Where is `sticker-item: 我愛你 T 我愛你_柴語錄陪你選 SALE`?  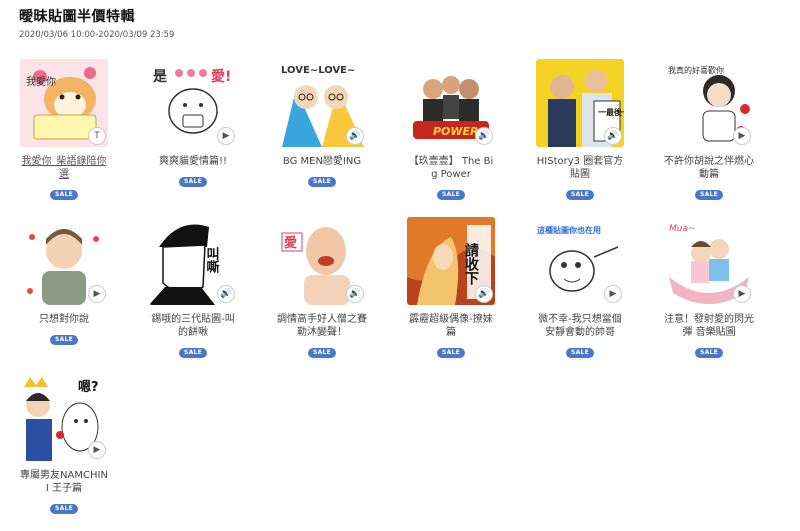 sticker-item: 我愛你 T 我愛你_柴語錄陪你選 SALE is located at coordinates (64, 129).